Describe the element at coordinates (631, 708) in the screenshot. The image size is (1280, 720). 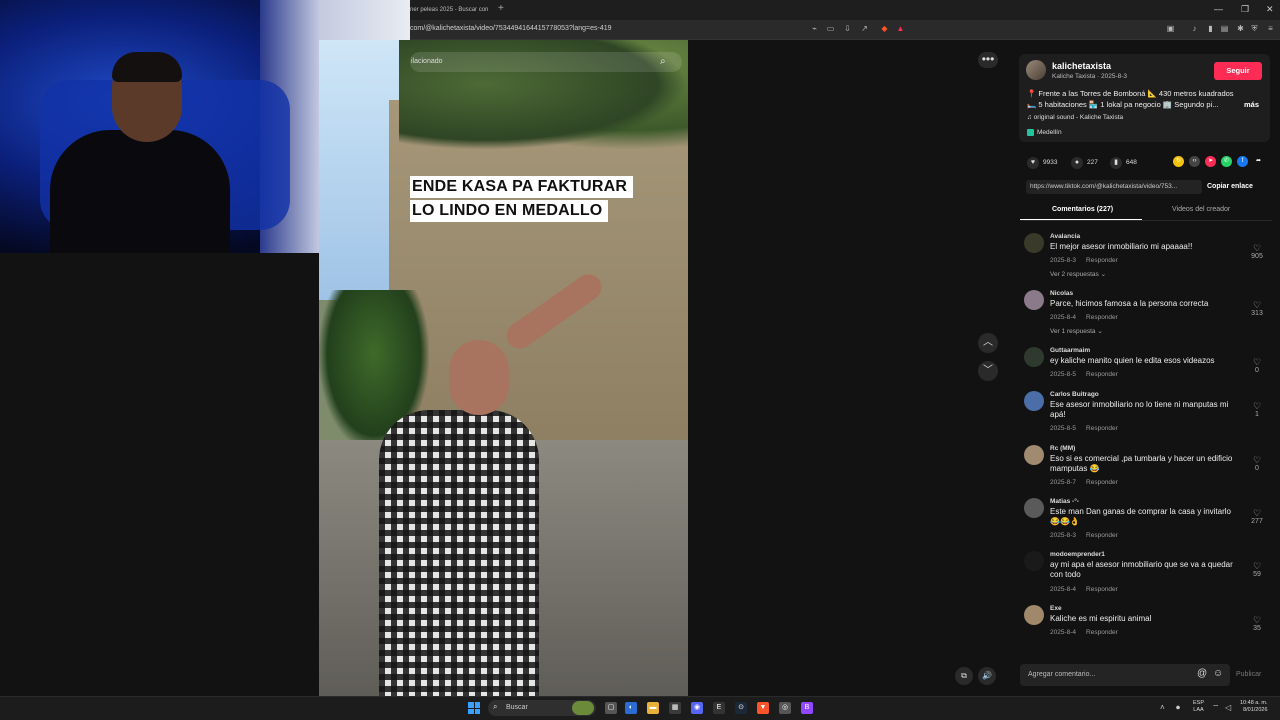
I see `copilot-icon: ◐` at that location.